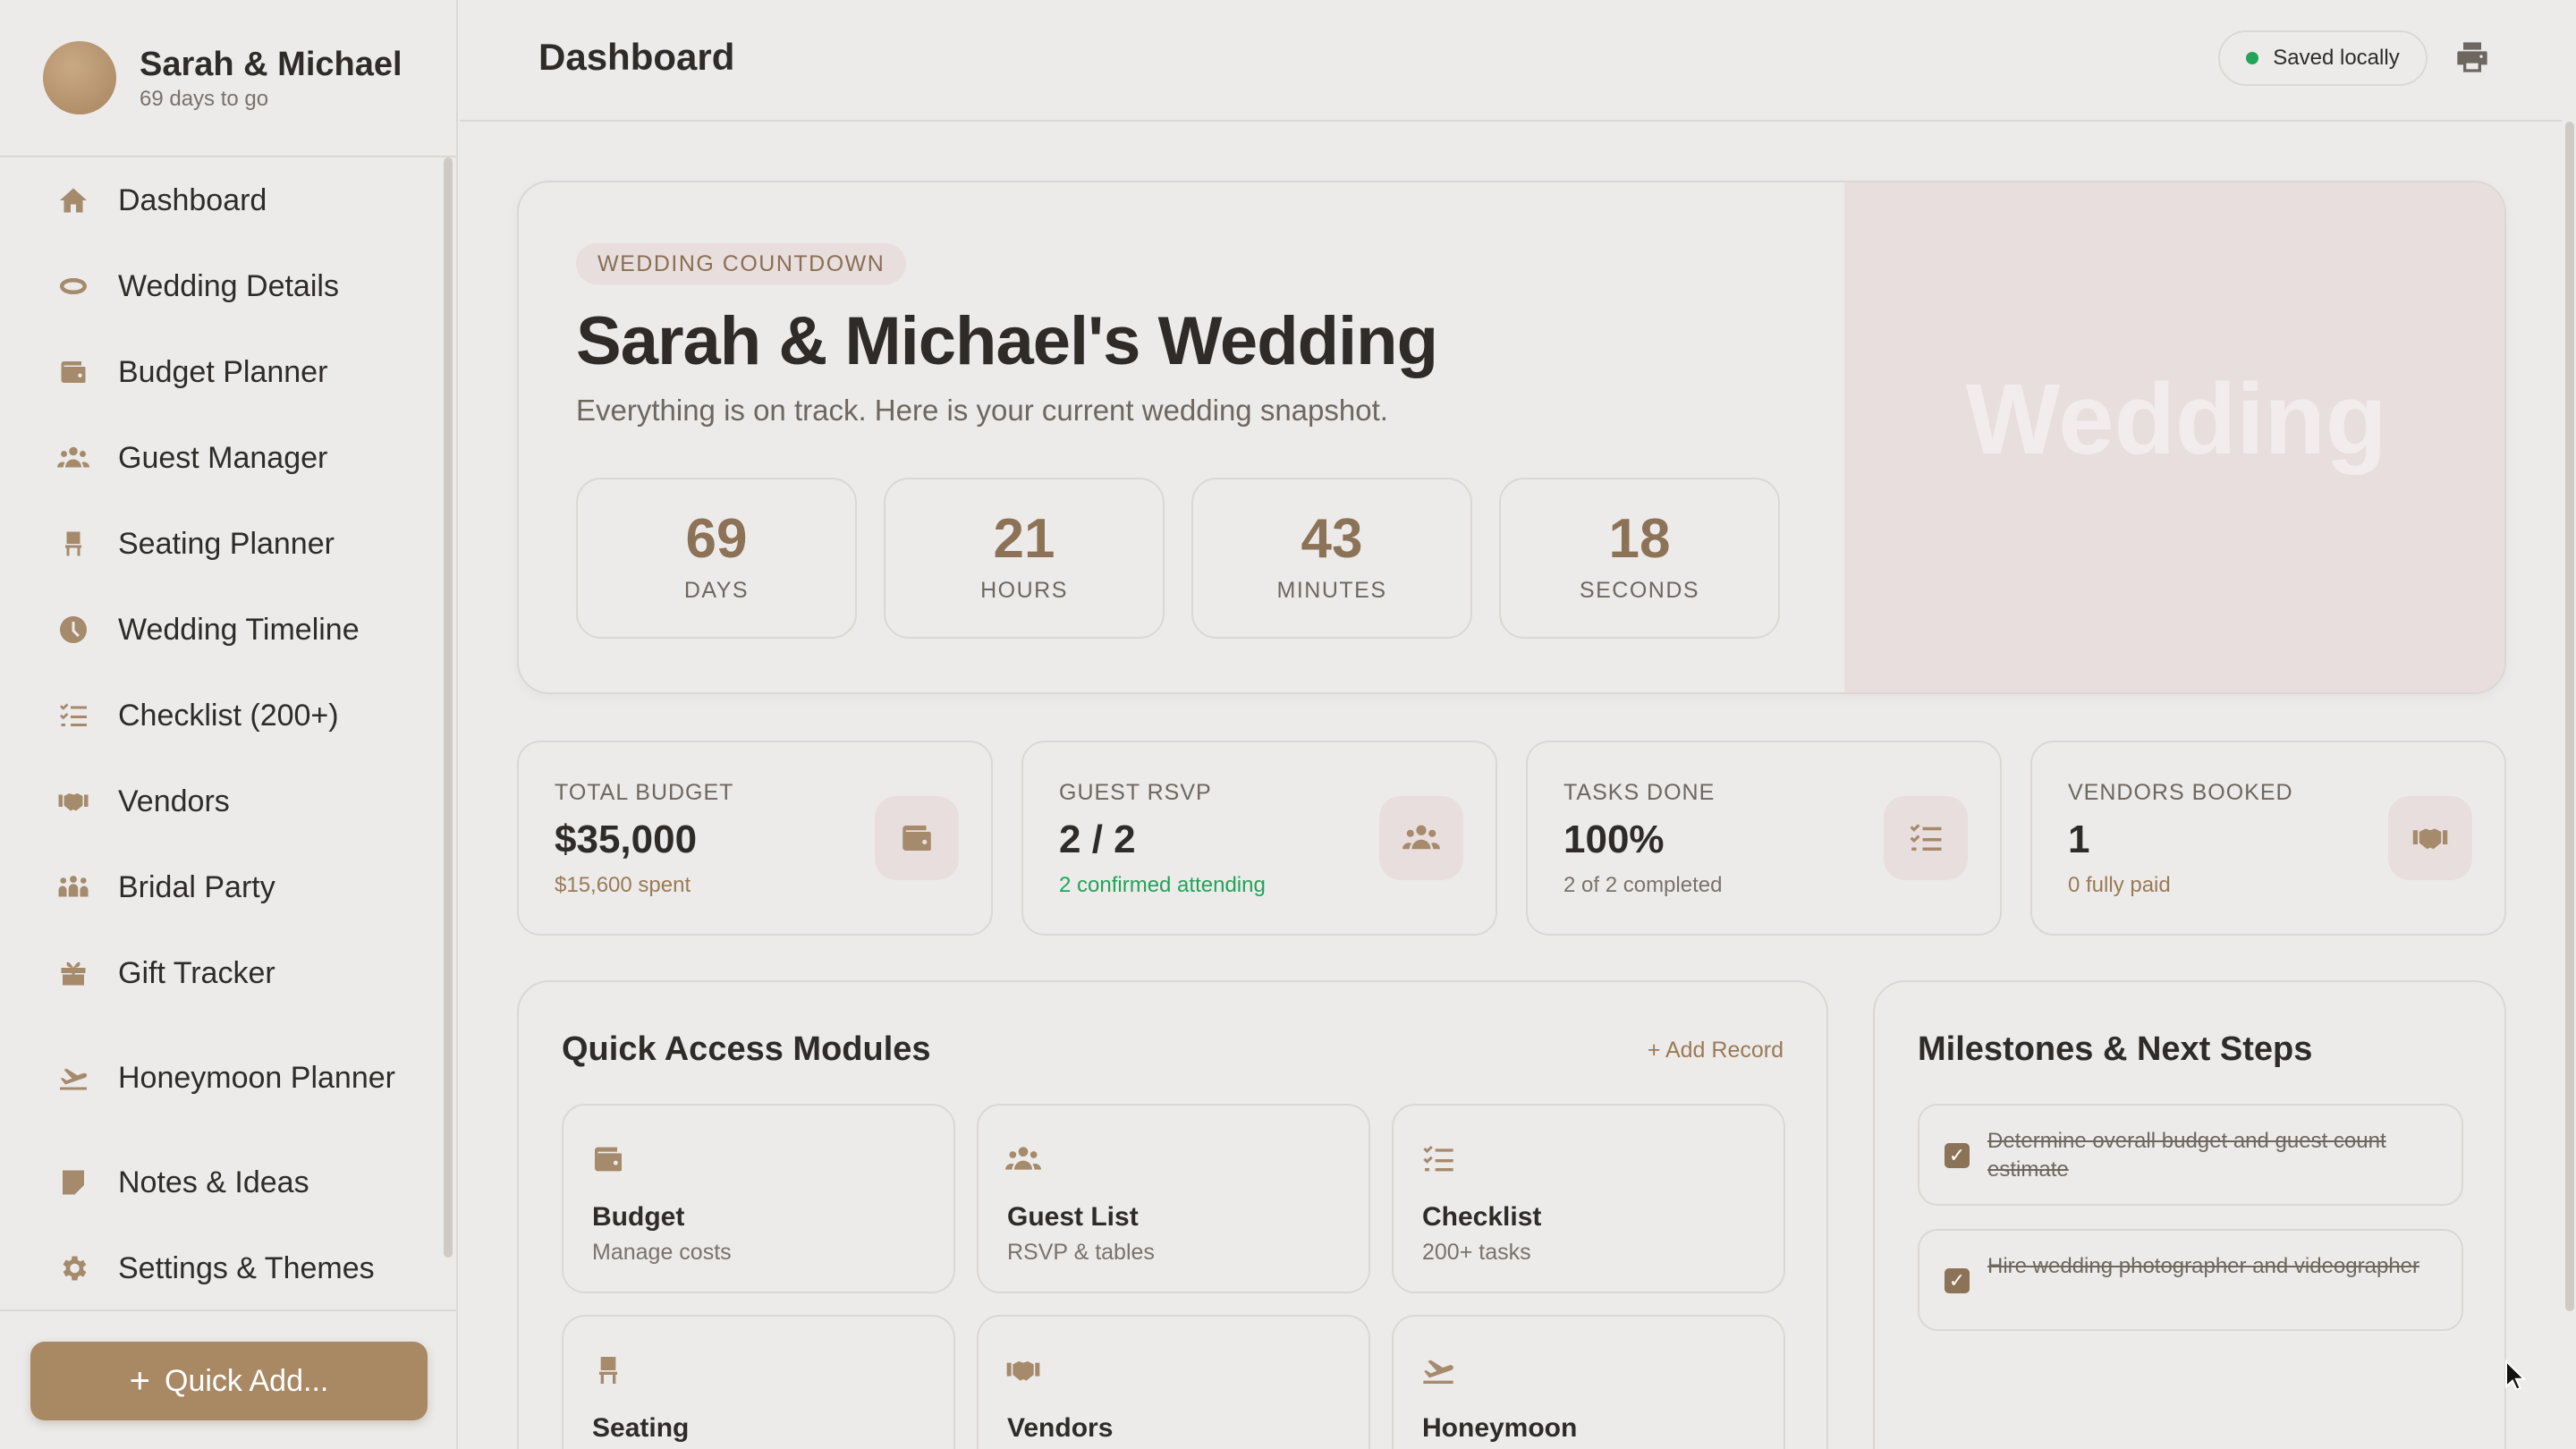 The image size is (2576, 1449). What do you see at coordinates (222, 286) in the screenshot?
I see `sidebar-item-wedding-details: Wedding Details` at bounding box center [222, 286].